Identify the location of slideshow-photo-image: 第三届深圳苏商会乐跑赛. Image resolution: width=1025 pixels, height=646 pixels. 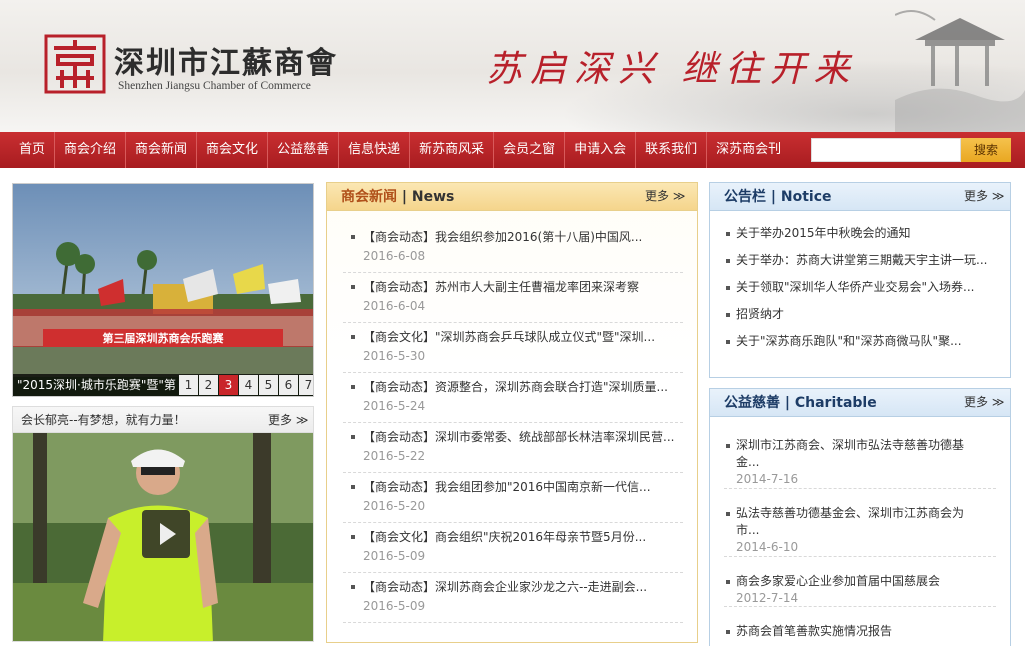
(163, 290).